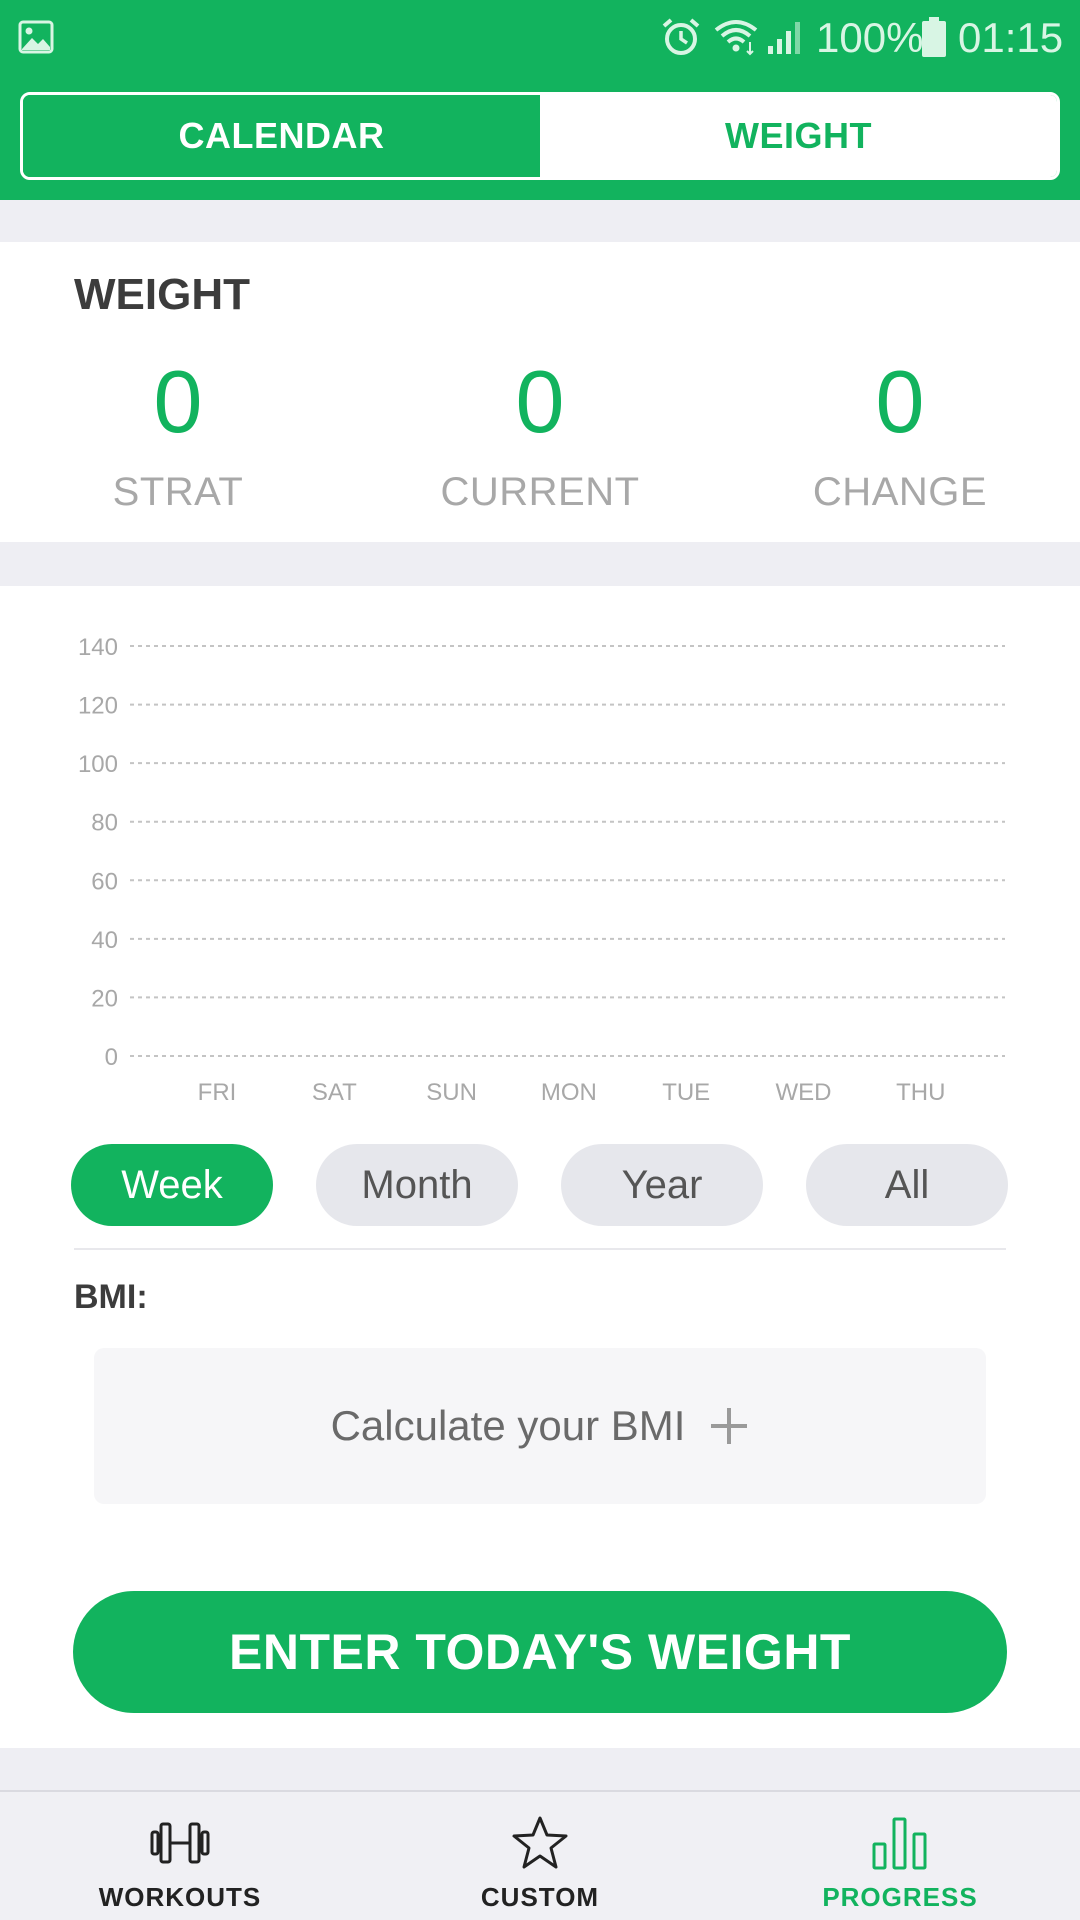  I want to click on signal-icon, so click(784, 38).